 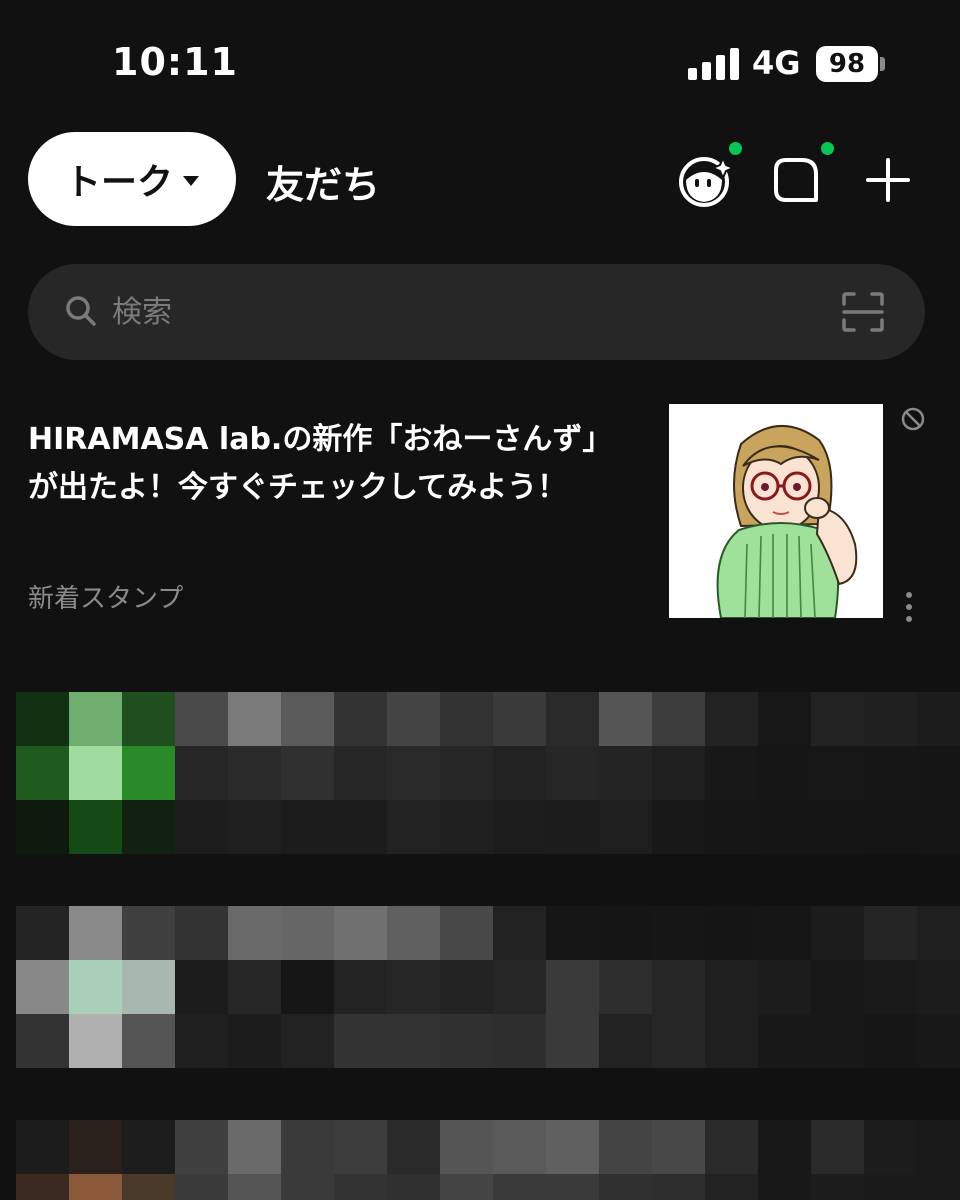 I want to click on square-bubble-icon, so click(x=796, y=182).